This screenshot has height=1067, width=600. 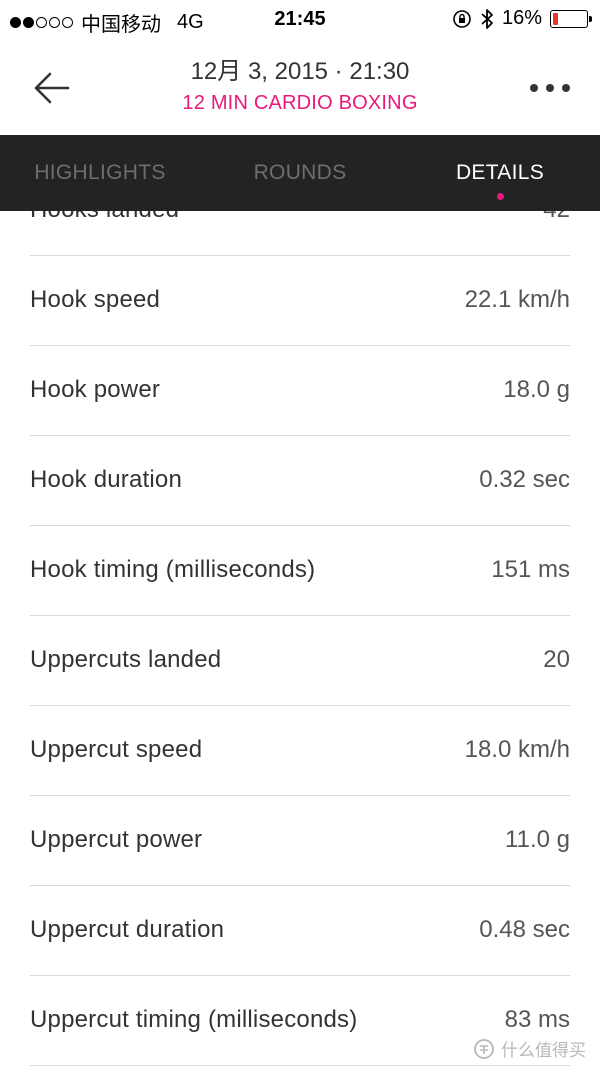 I want to click on list-item: Hook speed 22.1 km/h, so click(x=300, y=301).